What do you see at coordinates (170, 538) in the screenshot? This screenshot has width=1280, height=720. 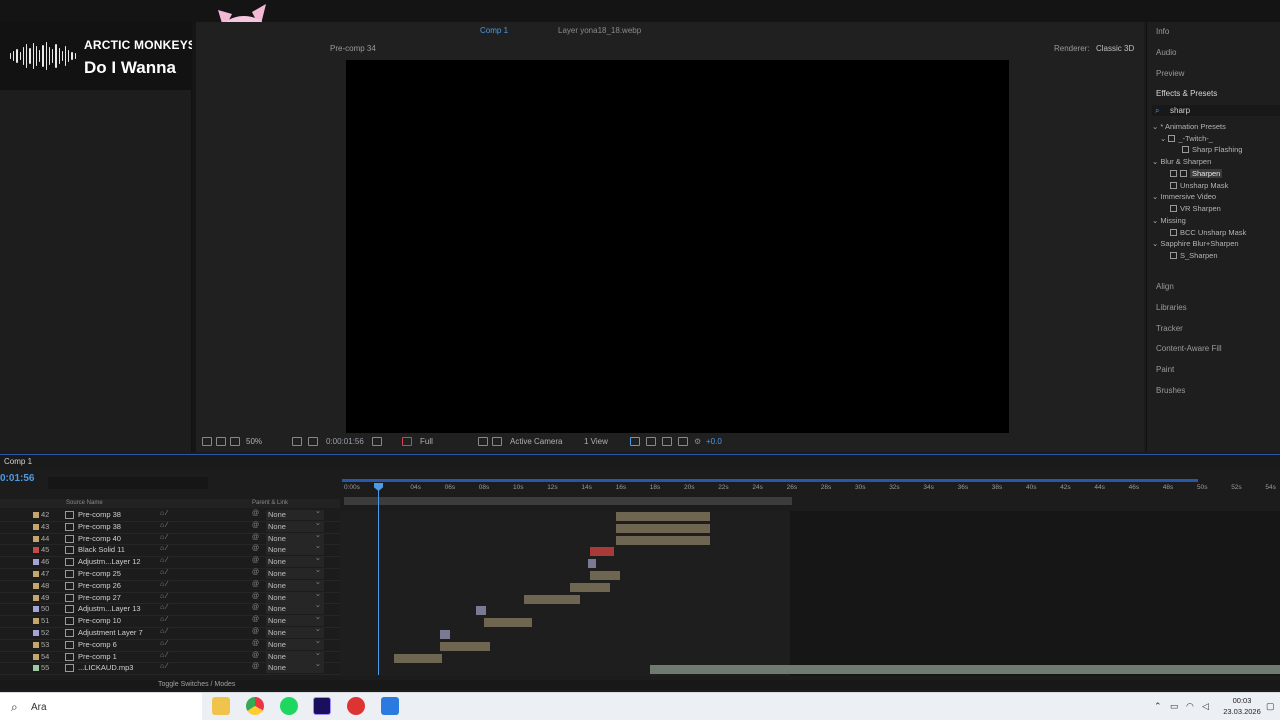 I see `layer-row: 44 Pre-comp 40 ⌂ ⁄ @ None` at bounding box center [170, 538].